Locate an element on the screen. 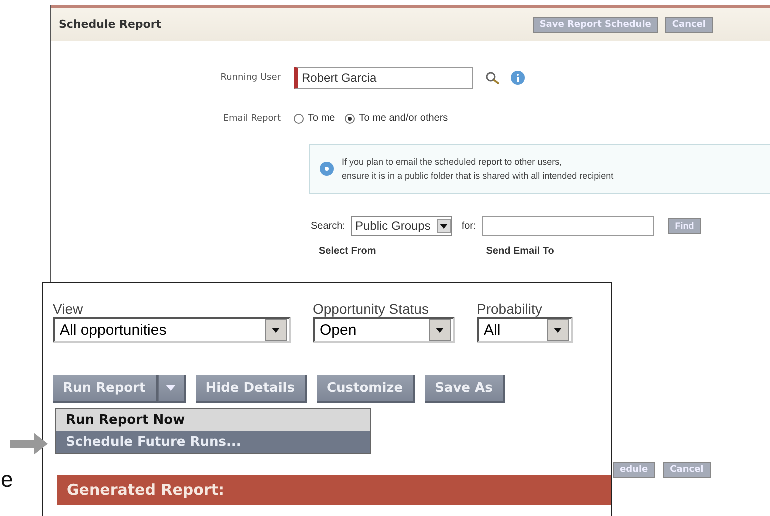 This screenshot has height=516, width=770. panel-title: Schedule Report is located at coordinates (111, 24).